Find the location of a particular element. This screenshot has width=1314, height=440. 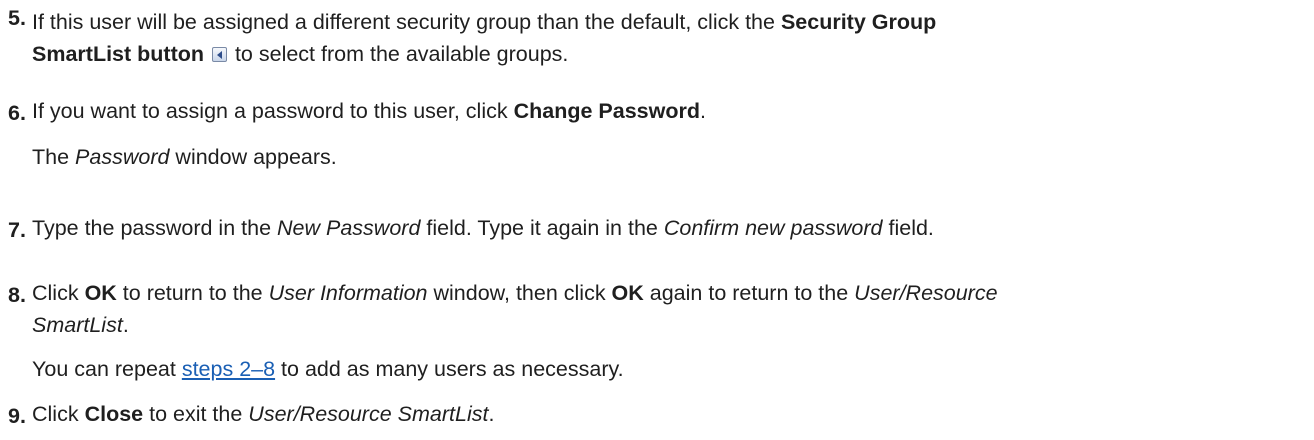

step-text-run: to exit the is located at coordinates (196, 414).